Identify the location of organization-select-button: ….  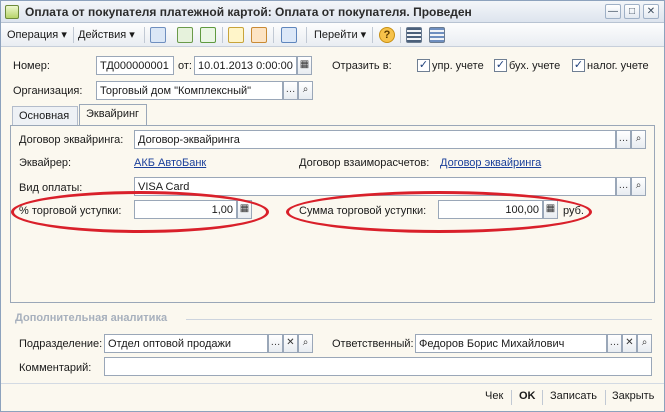
(290, 90).